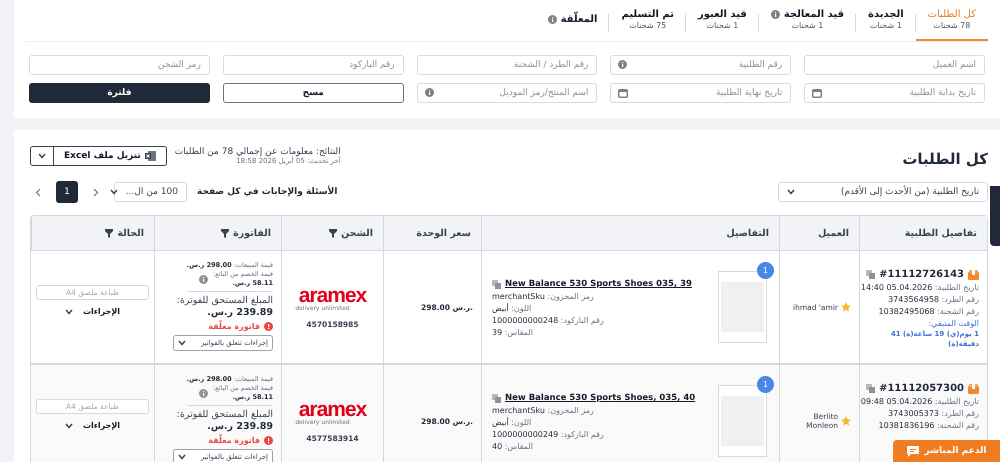  What do you see at coordinates (953, 323) in the screenshot?
I see `remaining-time-label: الوقت المتبقي:` at bounding box center [953, 323].